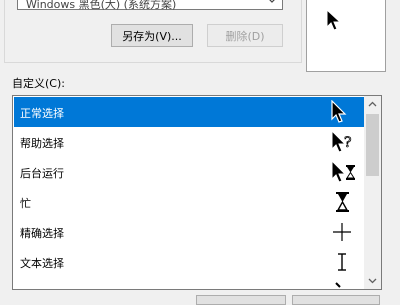  I want to click on text-ibeam-cursor-icon, so click(342, 262).